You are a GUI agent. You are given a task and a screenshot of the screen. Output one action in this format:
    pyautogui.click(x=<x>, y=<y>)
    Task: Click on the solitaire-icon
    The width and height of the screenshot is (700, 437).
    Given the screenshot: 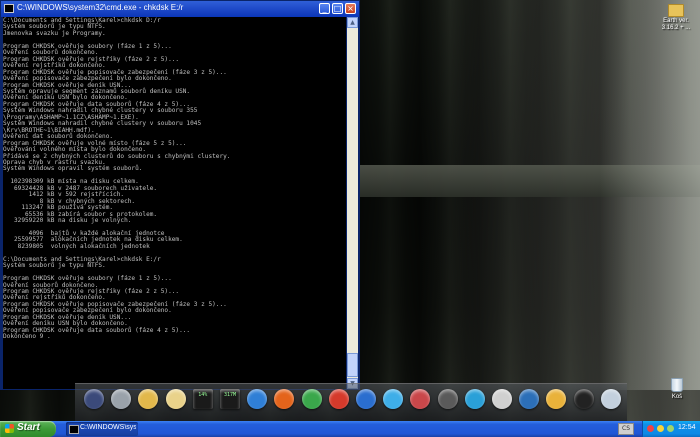 What is the action you would take?
    pyautogui.click(x=502, y=401)
    